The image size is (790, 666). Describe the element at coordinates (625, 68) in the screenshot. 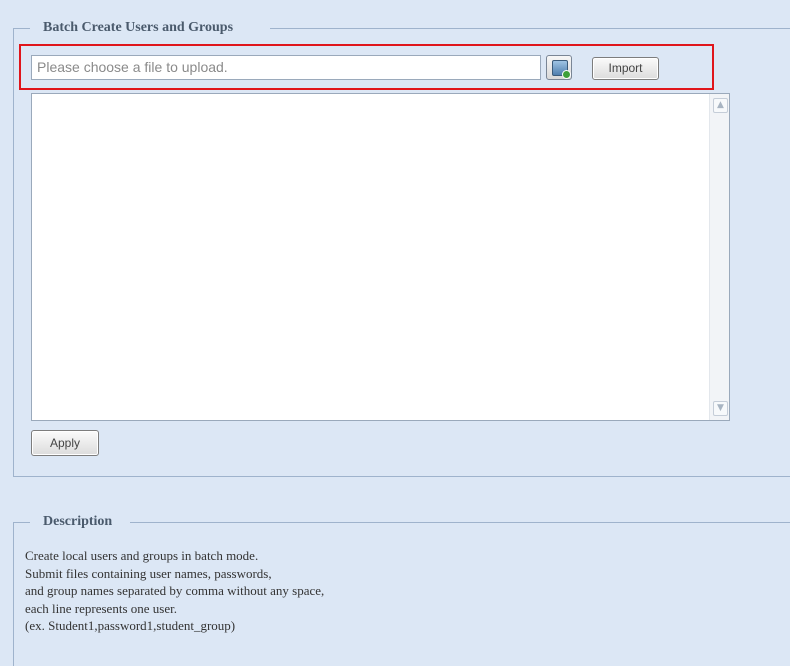

I see `import-button: Import` at that location.